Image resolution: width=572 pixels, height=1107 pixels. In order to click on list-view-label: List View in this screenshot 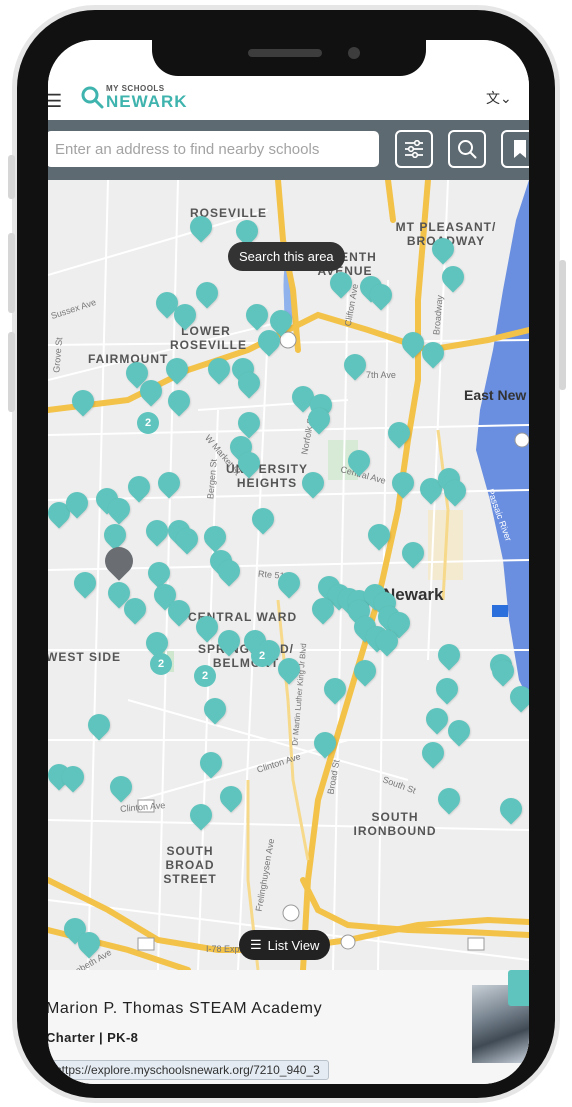, I will do `click(293, 945)`.